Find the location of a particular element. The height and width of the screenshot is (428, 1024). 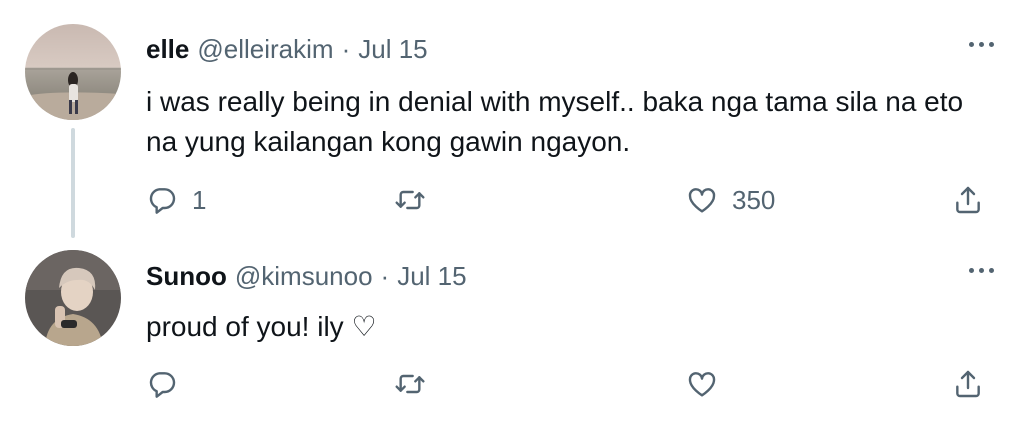

beach-photo-avatar is located at coordinates (73, 72).